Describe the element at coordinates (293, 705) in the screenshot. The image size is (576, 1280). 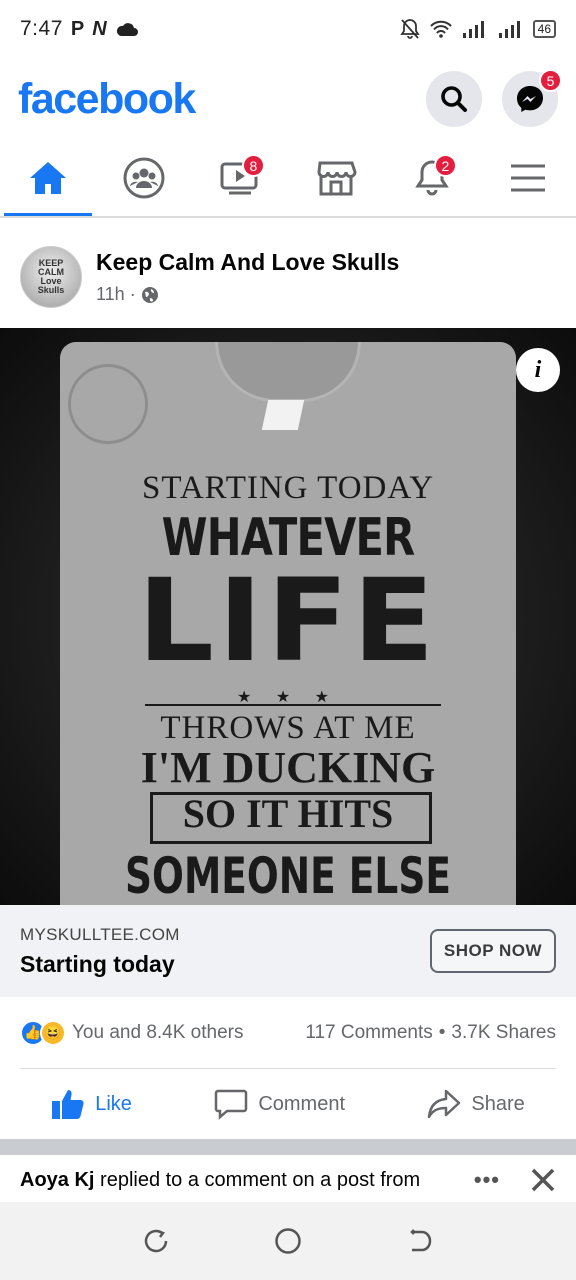
I see `shirt-rule` at that location.